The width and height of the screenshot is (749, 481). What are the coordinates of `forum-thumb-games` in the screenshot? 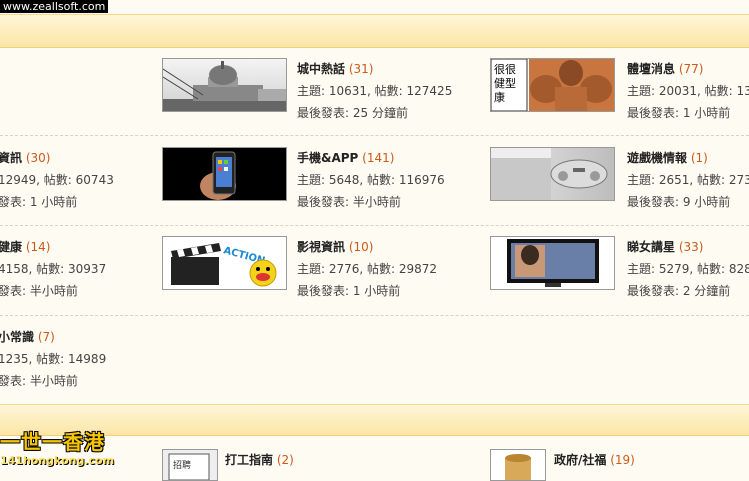 It's located at (552, 174).